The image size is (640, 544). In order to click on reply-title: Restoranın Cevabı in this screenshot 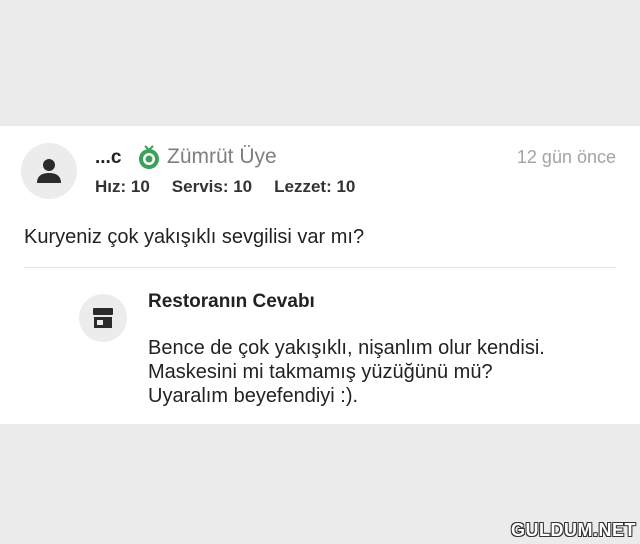, I will do `click(231, 301)`.